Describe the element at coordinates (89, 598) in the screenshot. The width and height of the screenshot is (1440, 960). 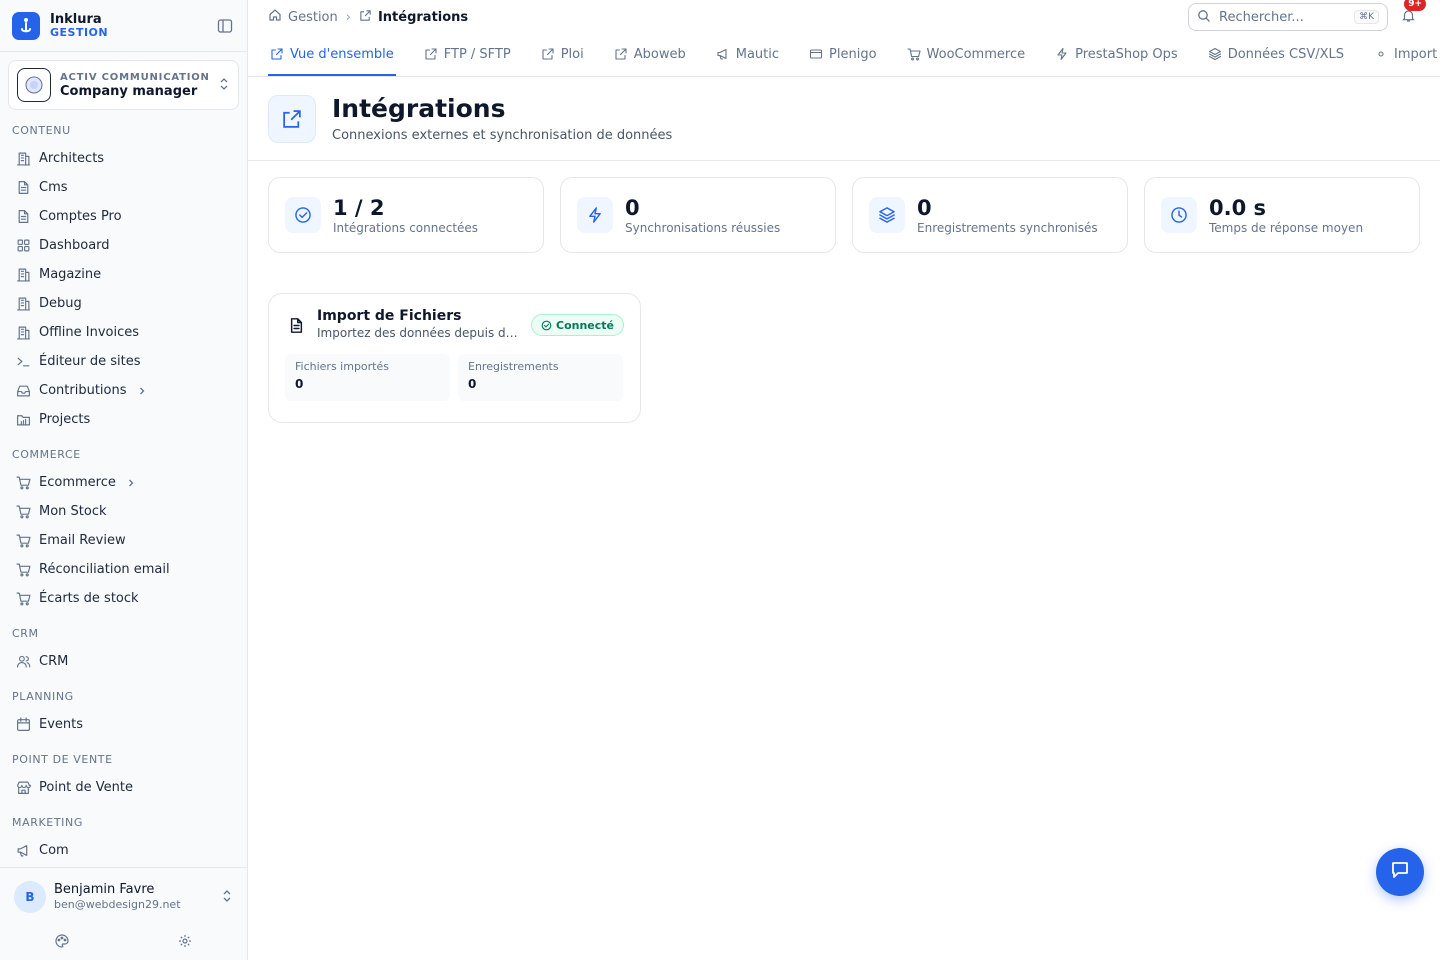
I see `sidebar-item-label: Écarts de stock` at that location.